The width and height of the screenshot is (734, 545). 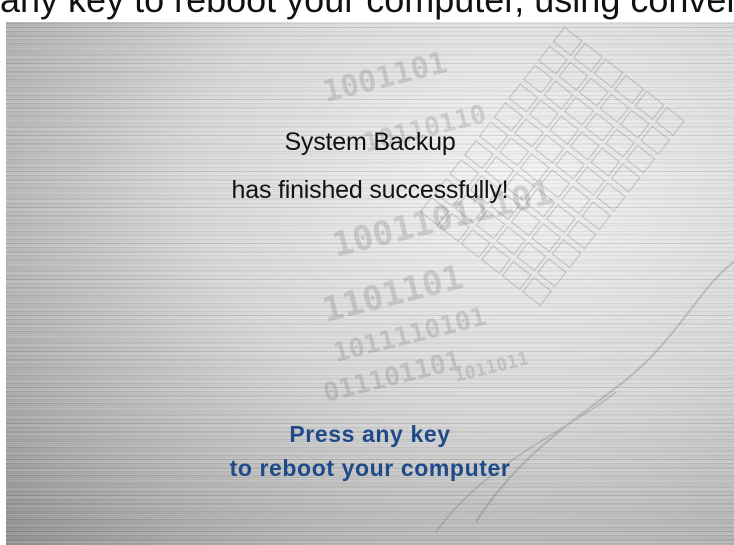 I want to click on svg-text: 1001101, so click(x=384, y=77).